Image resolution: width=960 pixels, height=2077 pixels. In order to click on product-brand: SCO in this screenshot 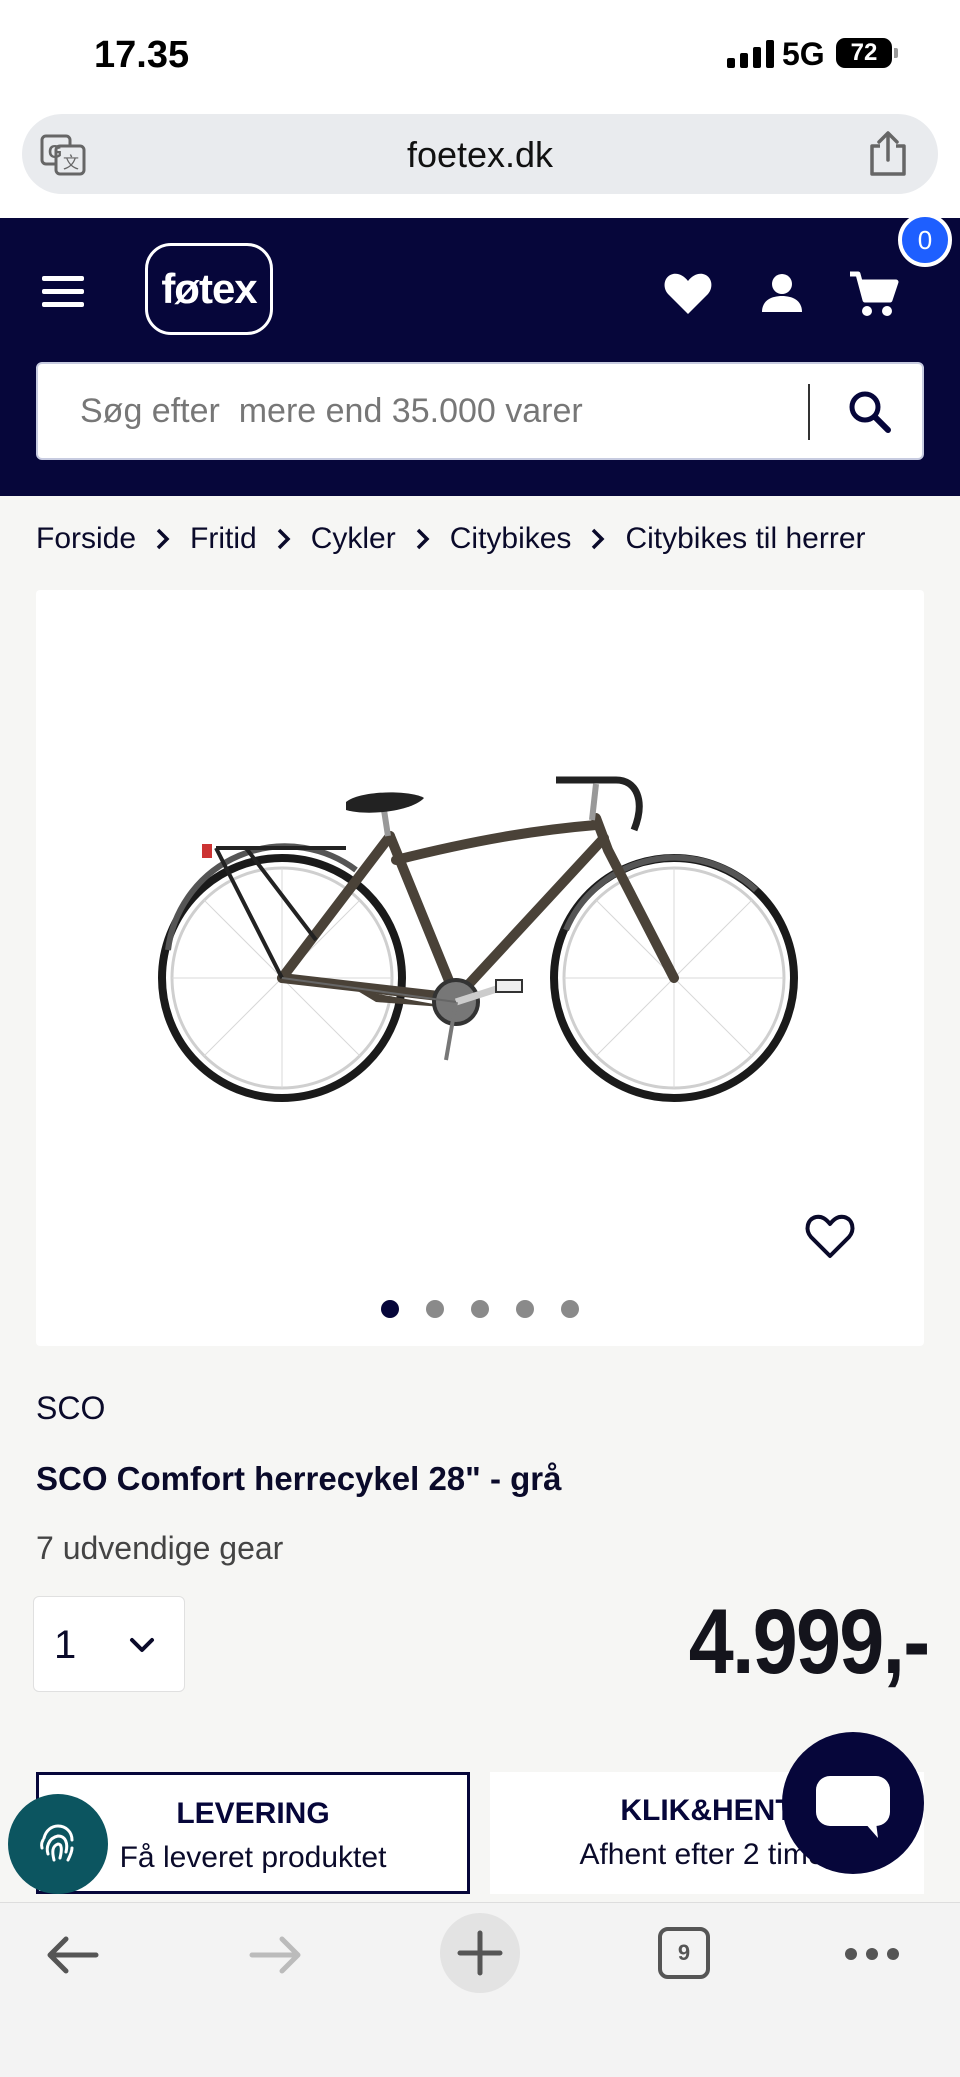, I will do `click(70, 1408)`.